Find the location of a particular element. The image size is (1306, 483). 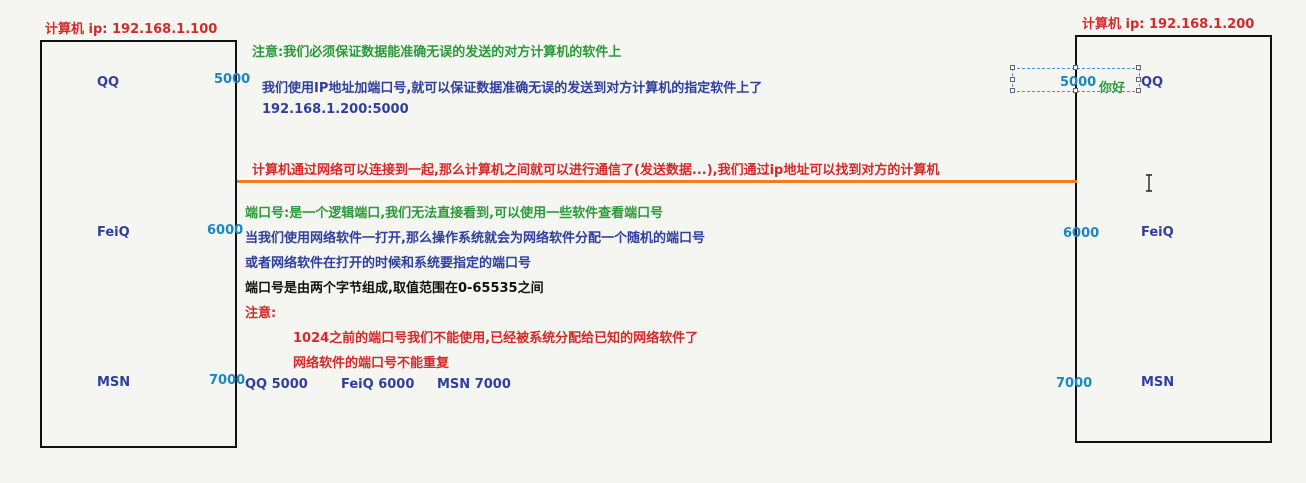

left-computer-label: 计算机 ip: 192.168.1.100 is located at coordinates (131, 29).